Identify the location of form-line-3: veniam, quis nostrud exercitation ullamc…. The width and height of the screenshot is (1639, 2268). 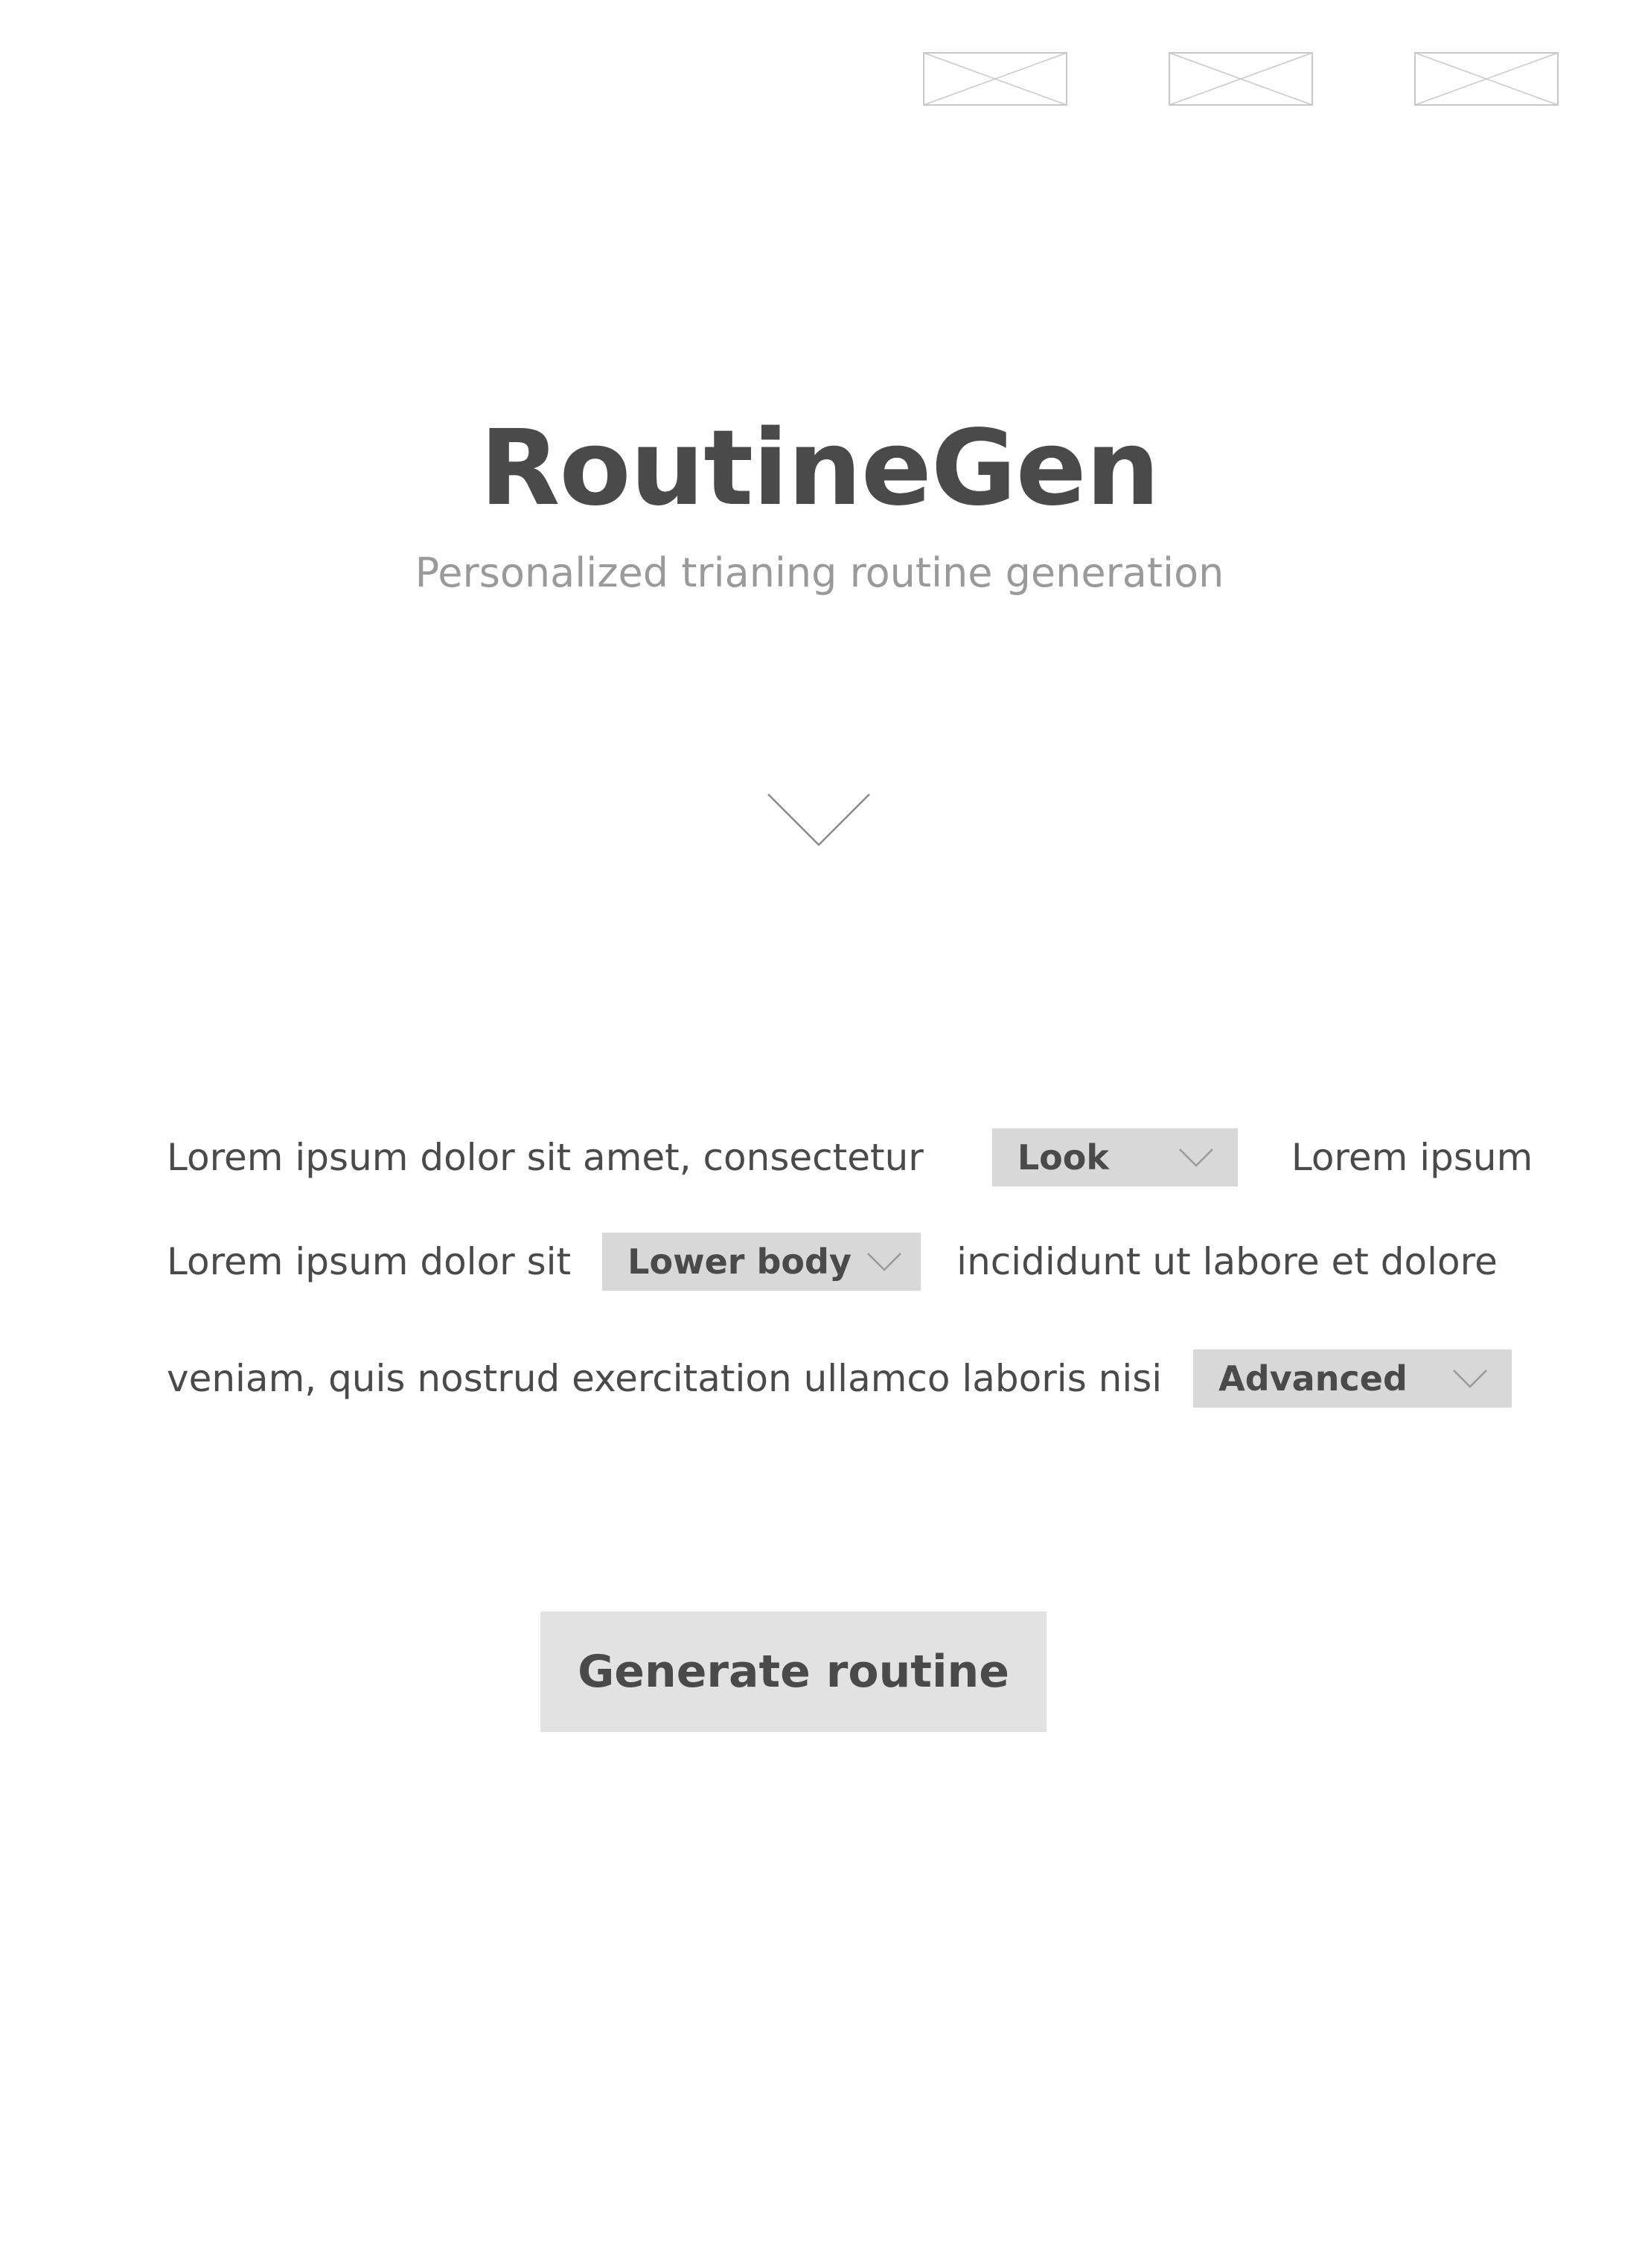
(839, 1378).